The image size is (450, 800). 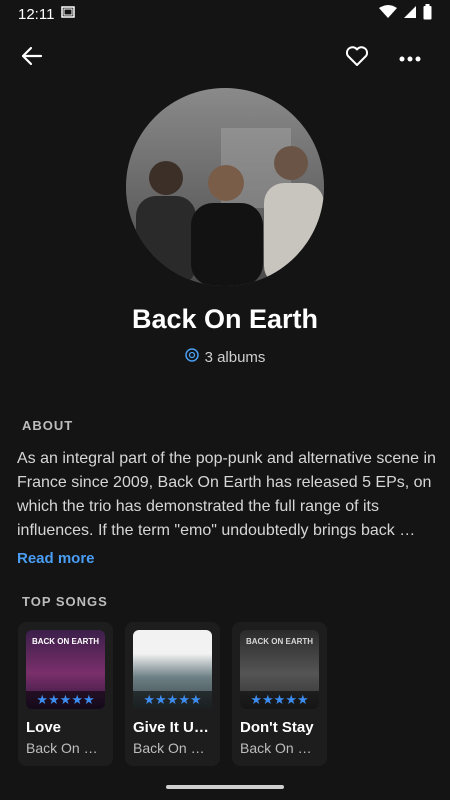 I want to click on artist-photo, so click(x=225, y=187).